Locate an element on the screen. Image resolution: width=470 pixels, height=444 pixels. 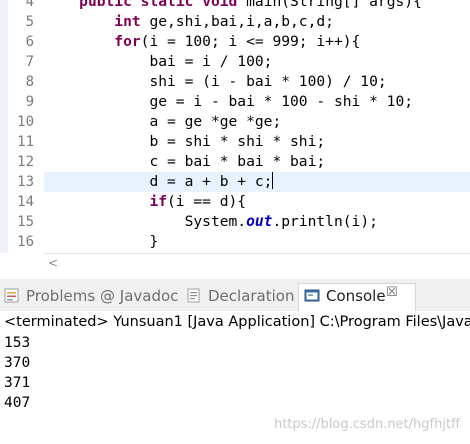
code-line: c = bai * bai * bai; is located at coordinates (257, 162).